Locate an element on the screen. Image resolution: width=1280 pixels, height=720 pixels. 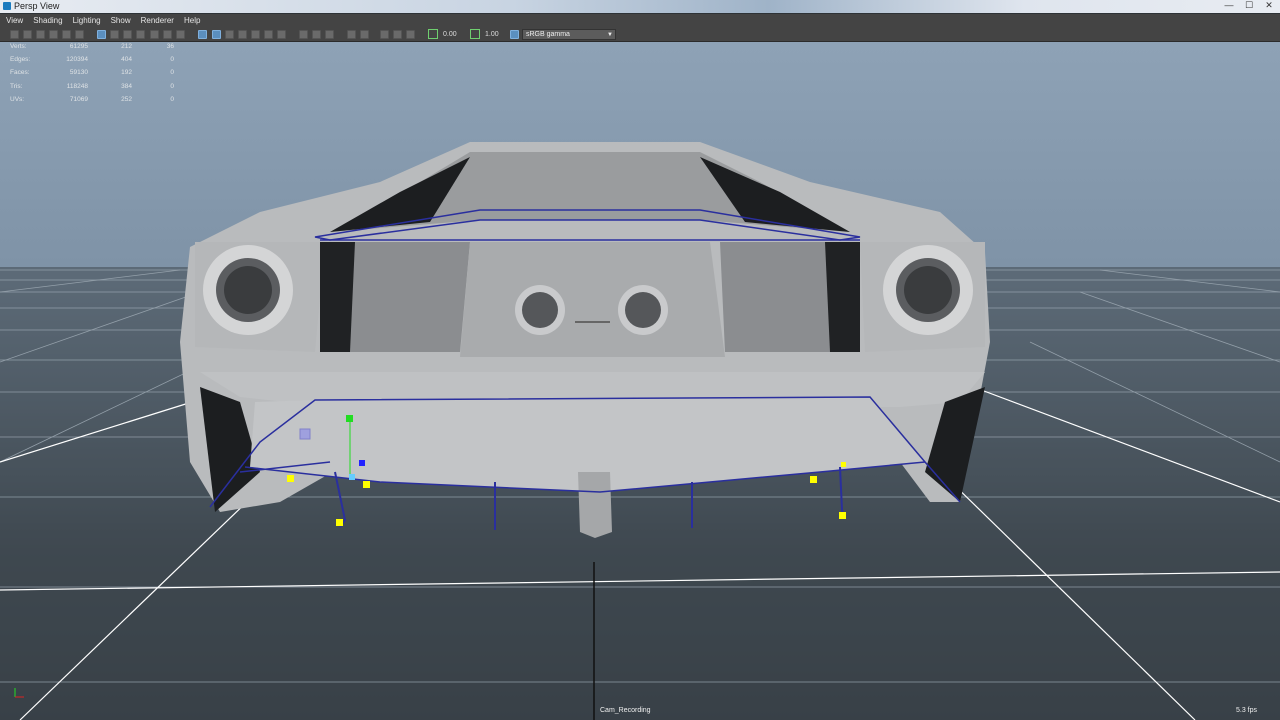
gamma-icon is located at coordinates (475, 34).